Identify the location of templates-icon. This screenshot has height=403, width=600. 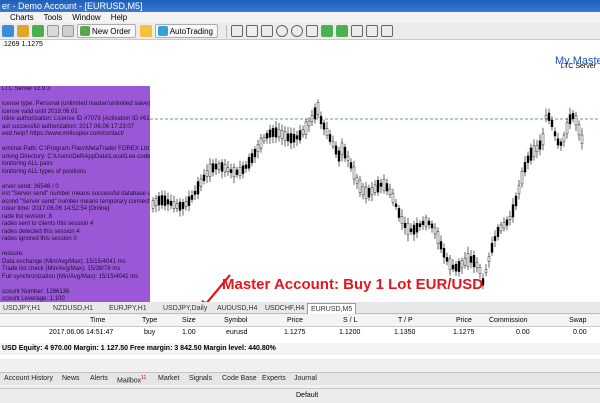
(386, 31).